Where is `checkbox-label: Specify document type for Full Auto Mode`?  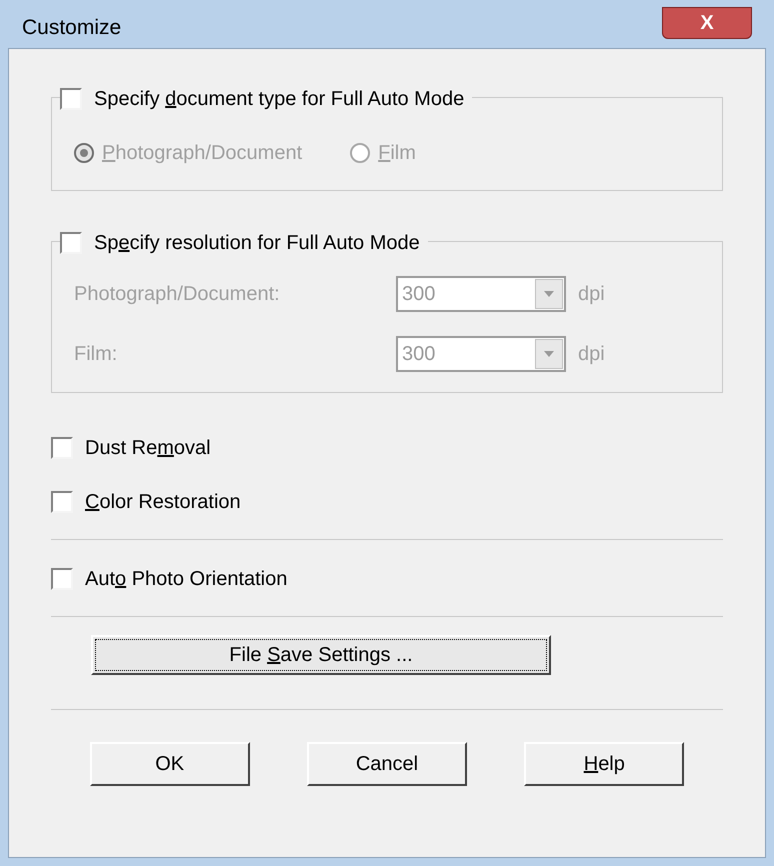 checkbox-label: Specify document type for Full Auto Mode is located at coordinates (279, 99).